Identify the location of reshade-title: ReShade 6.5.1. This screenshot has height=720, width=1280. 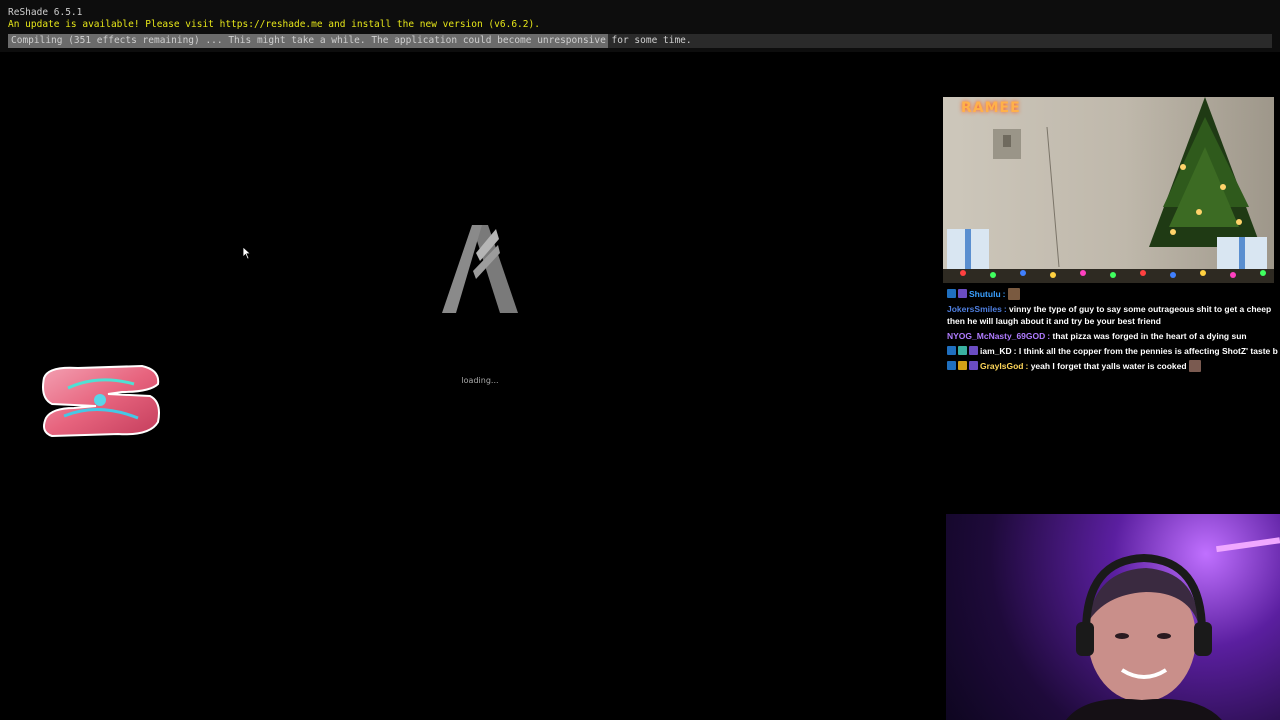
(45, 12).